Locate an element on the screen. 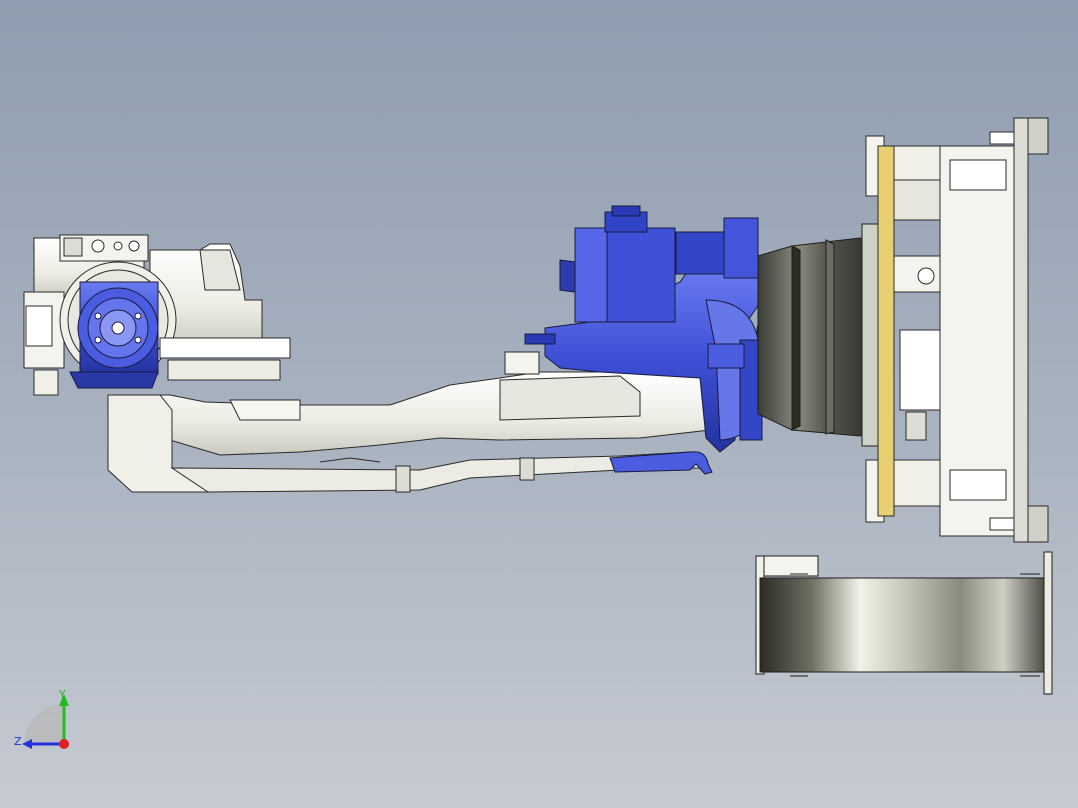  base-blue-motor is located at coordinates (114, 335).